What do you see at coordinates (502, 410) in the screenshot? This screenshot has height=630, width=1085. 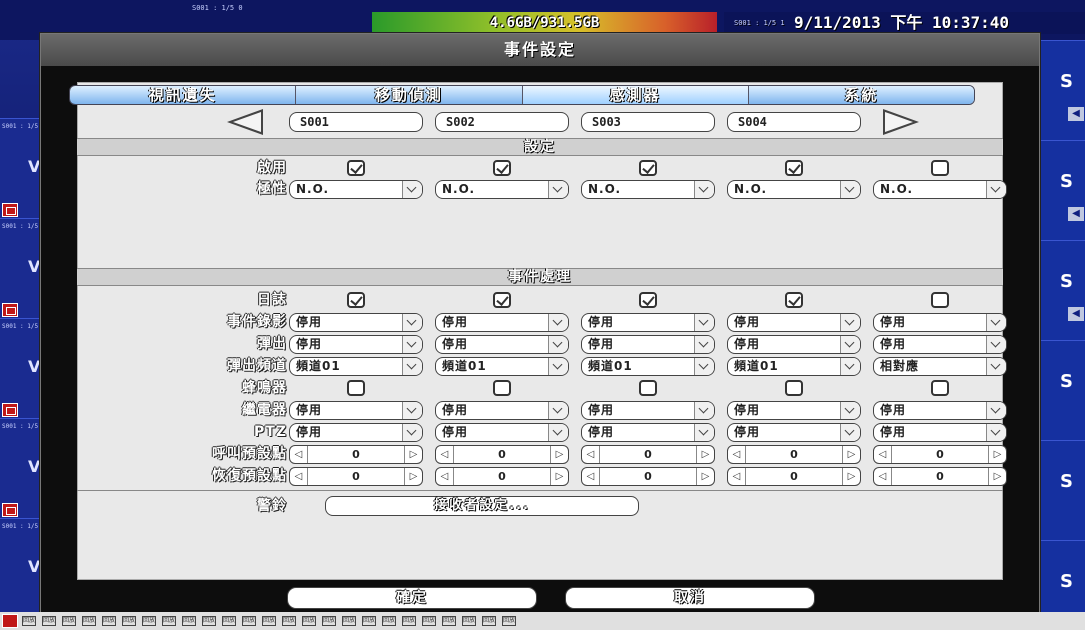 I see `relay-select-2: 停用` at bounding box center [502, 410].